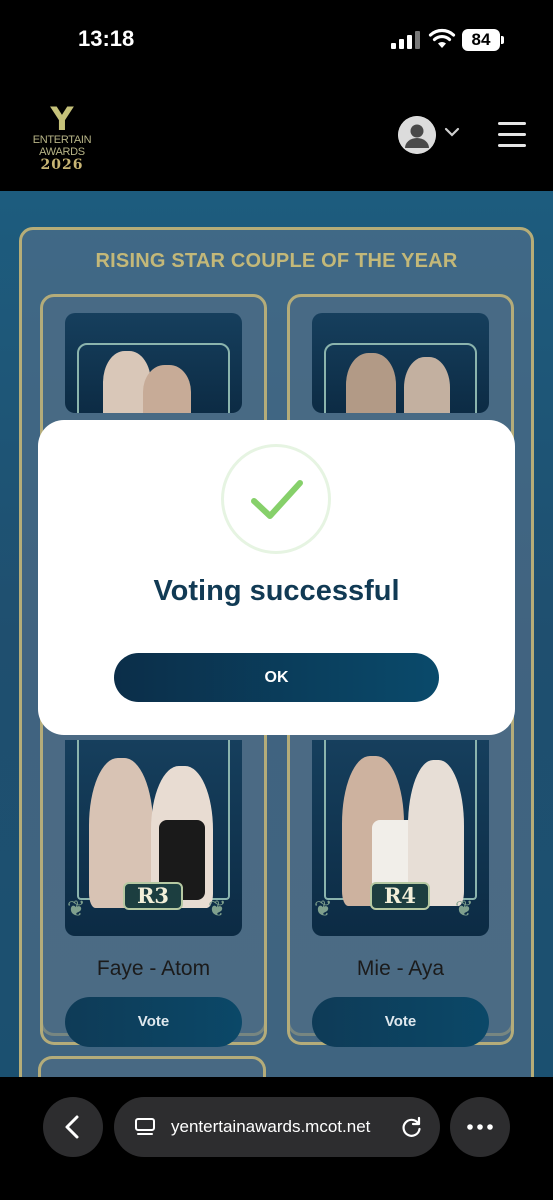  I want to click on ok-button: OK, so click(276, 677).